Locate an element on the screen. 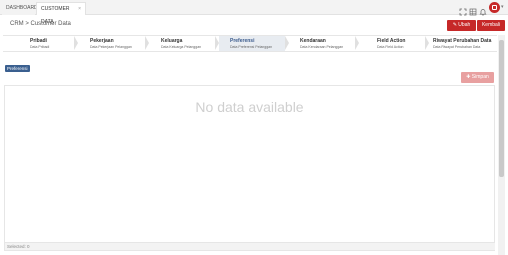  bell-icon is located at coordinates (483, 9).